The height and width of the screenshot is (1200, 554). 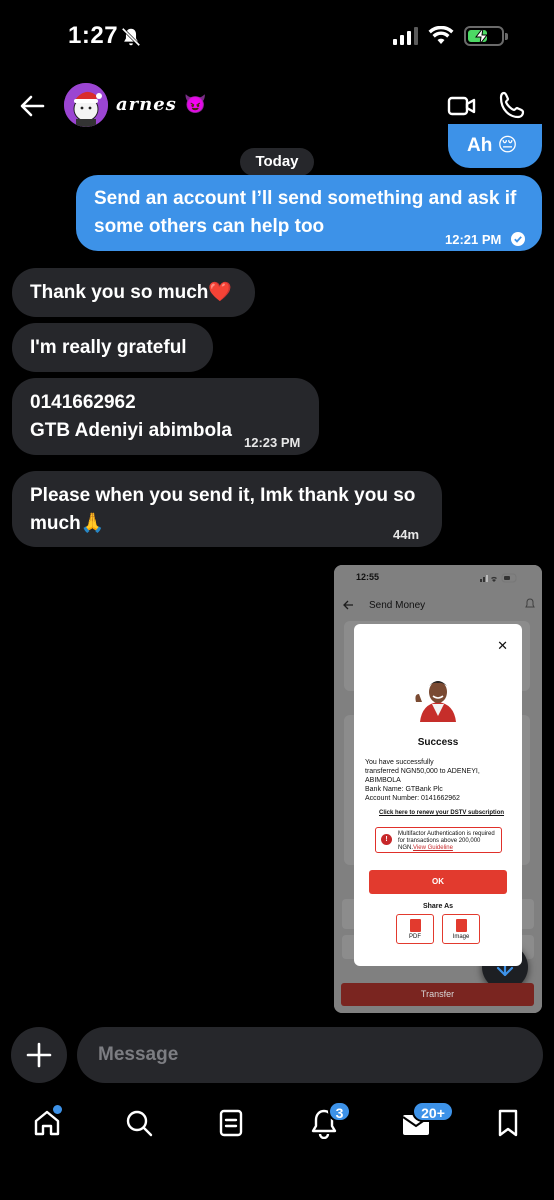 I want to click on battery-charging-icon, so click(x=486, y=36).